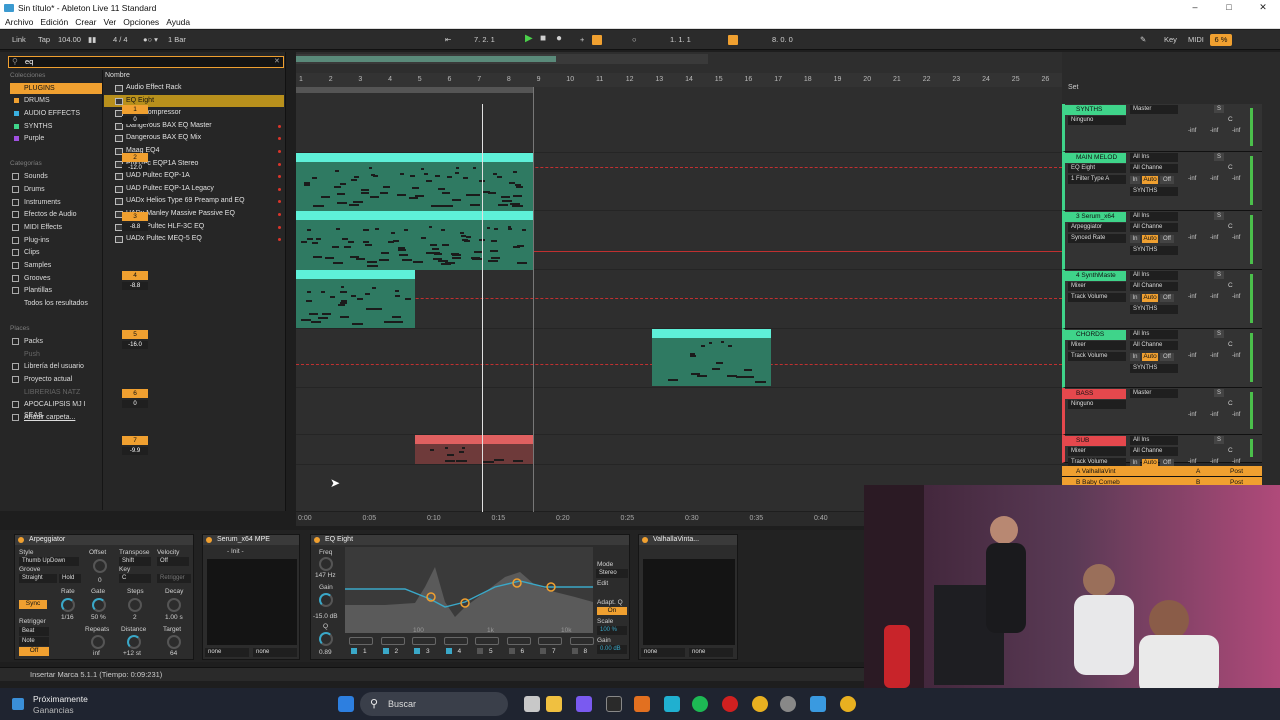 The image size is (1280, 720). What do you see at coordinates (474, 439) in the screenshot?
I see `clip-header` at bounding box center [474, 439].